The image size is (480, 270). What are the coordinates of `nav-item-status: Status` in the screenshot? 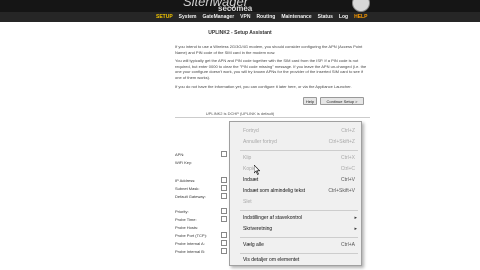 It's located at (325, 17).